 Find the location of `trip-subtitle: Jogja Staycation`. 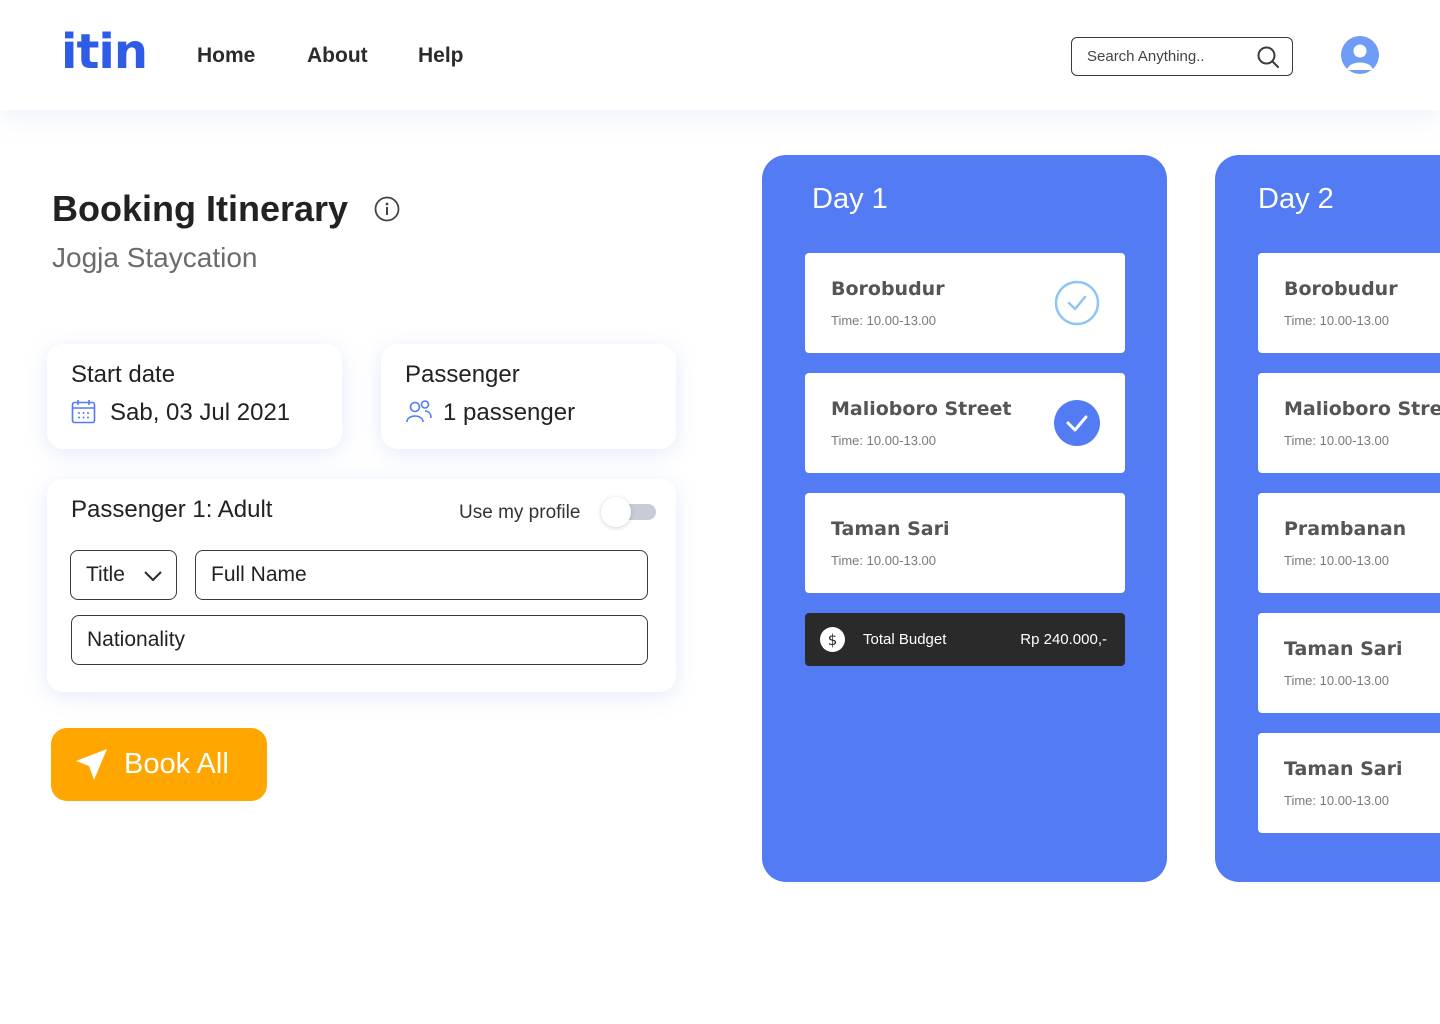

trip-subtitle: Jogja Staycation is located at coordinates (155, 257).